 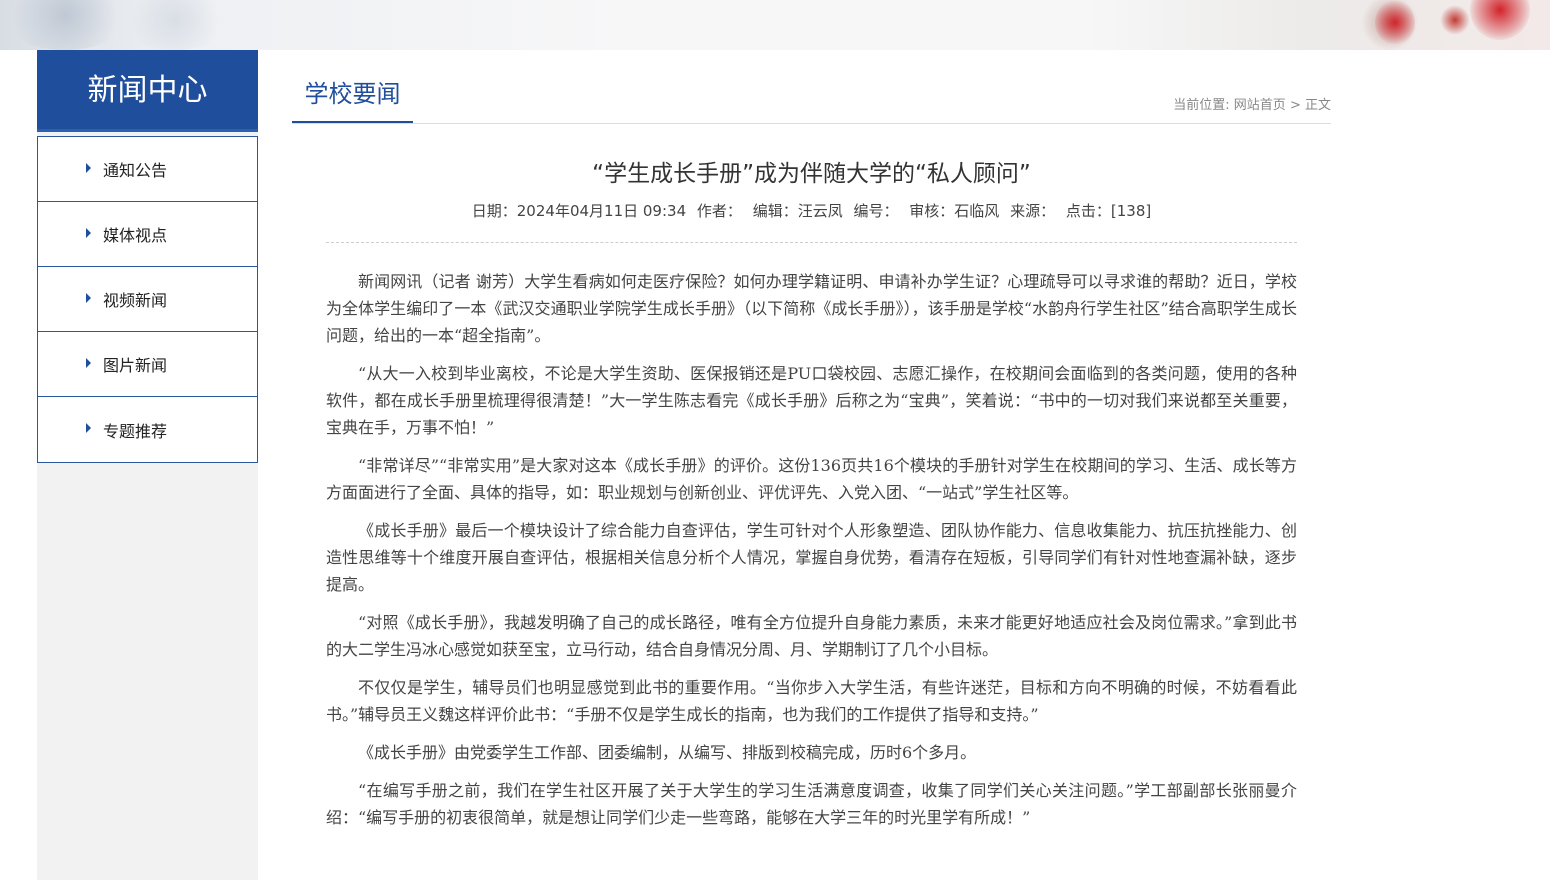 What do you see at coordinates (135, 431) in the screenshot?
I see `sidebar-item-label: 专题推荐` at bounding box center [135, 431].